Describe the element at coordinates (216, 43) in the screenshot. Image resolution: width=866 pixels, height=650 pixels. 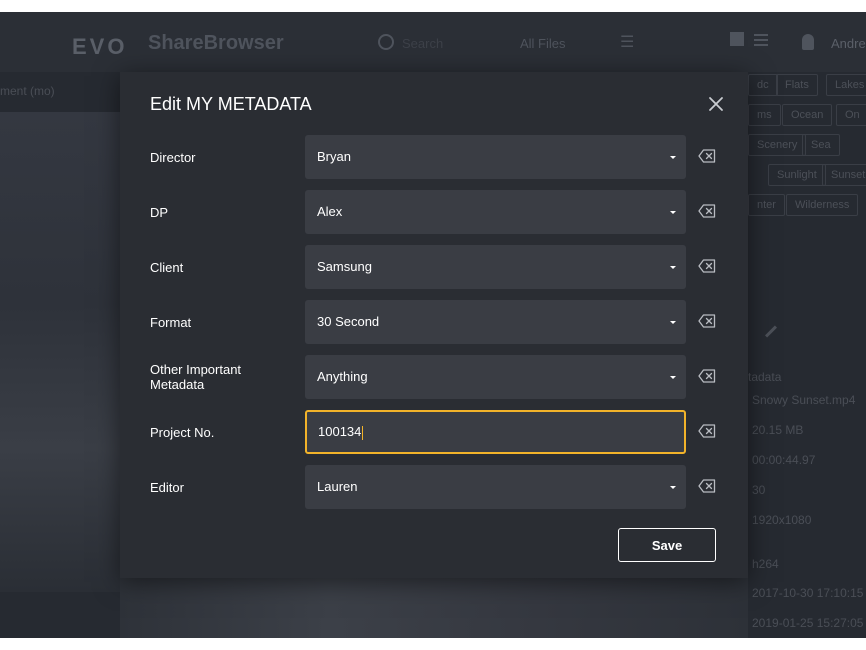
I see `app-name: ShareBrowser` at that location.